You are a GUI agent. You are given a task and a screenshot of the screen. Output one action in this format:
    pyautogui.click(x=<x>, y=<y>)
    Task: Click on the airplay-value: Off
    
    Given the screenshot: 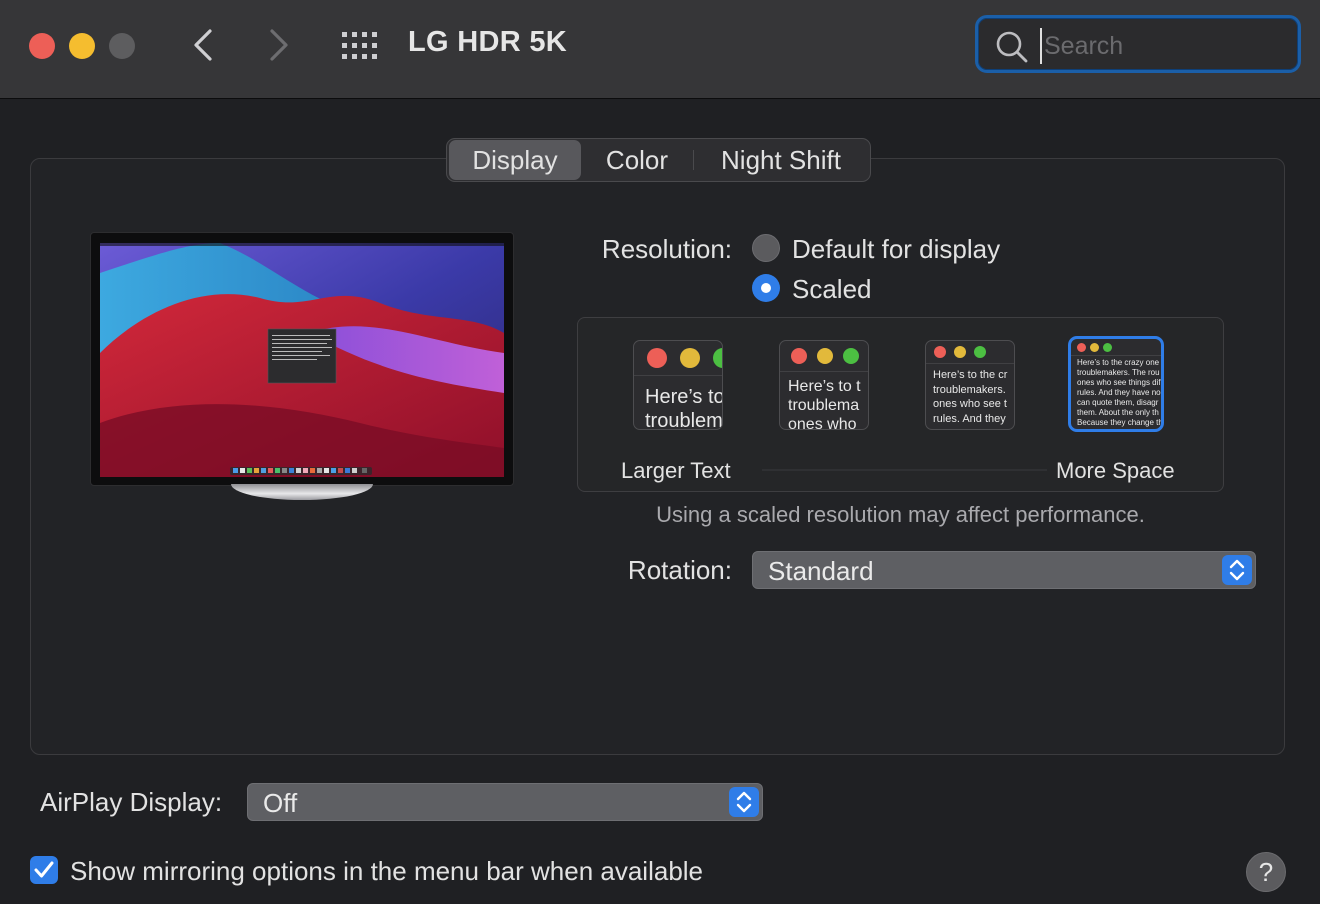 What is the action you would take?
    pyautogui.click(x=280, y=803)
    